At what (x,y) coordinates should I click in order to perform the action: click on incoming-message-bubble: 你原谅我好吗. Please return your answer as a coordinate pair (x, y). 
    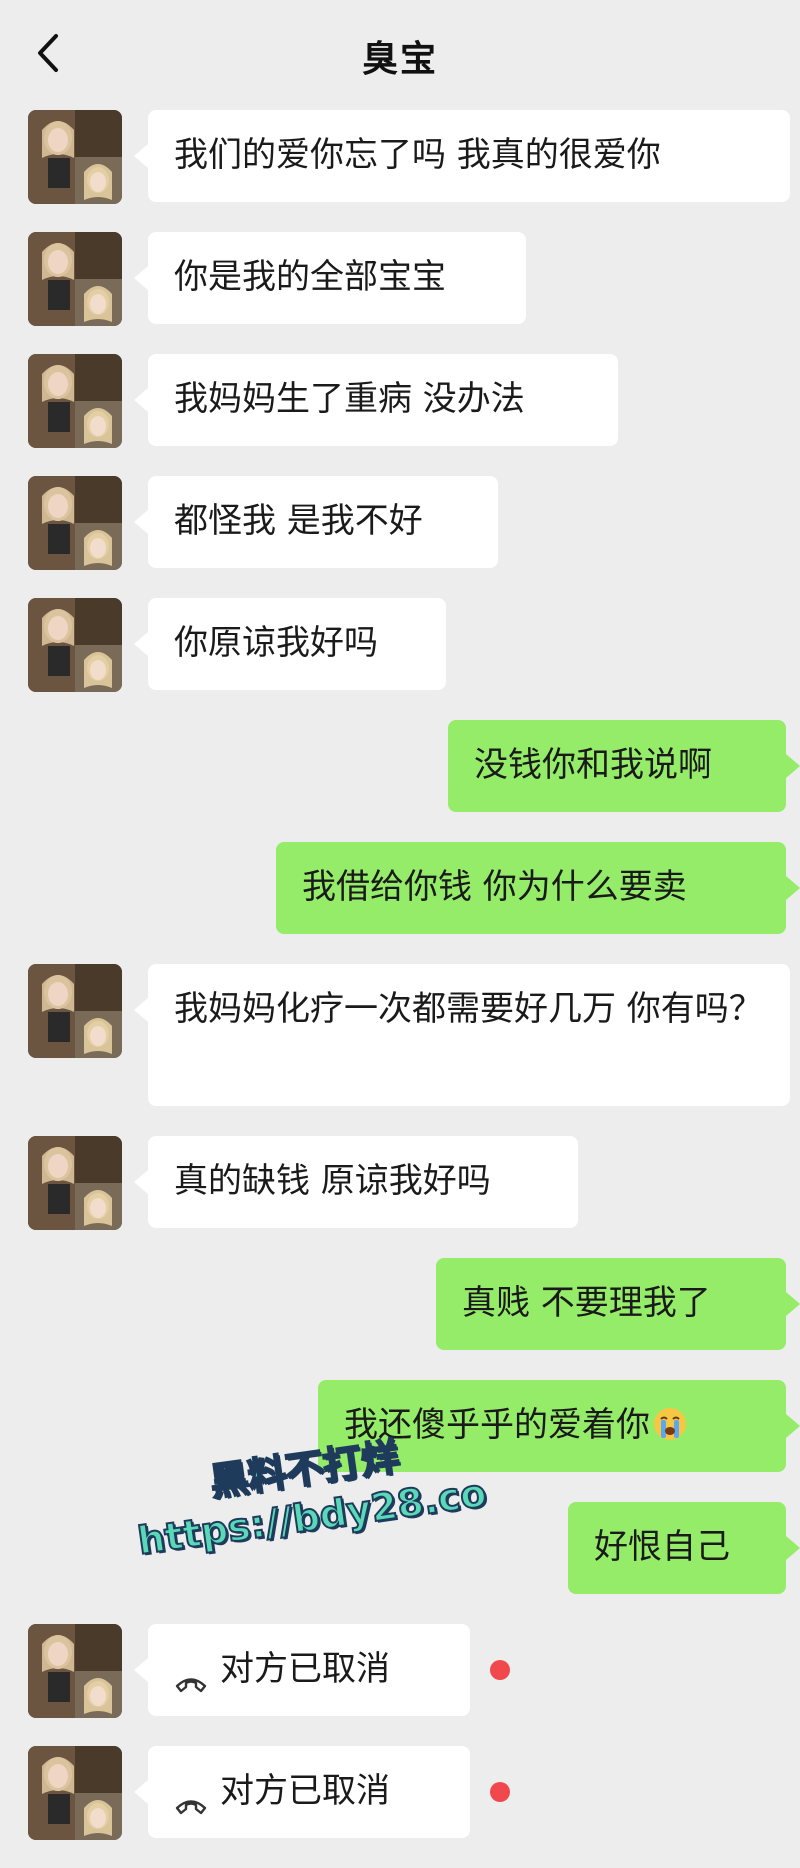
    Looking at the image, I should click on (290, 644).